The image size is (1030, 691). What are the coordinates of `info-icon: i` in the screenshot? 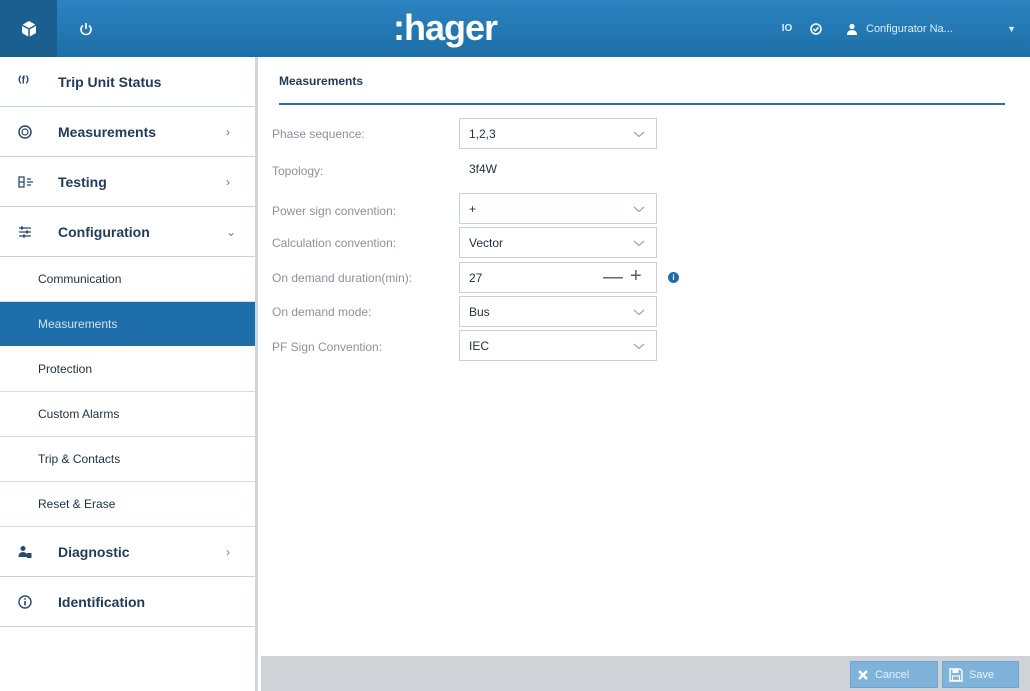 It's located at (673, 277).